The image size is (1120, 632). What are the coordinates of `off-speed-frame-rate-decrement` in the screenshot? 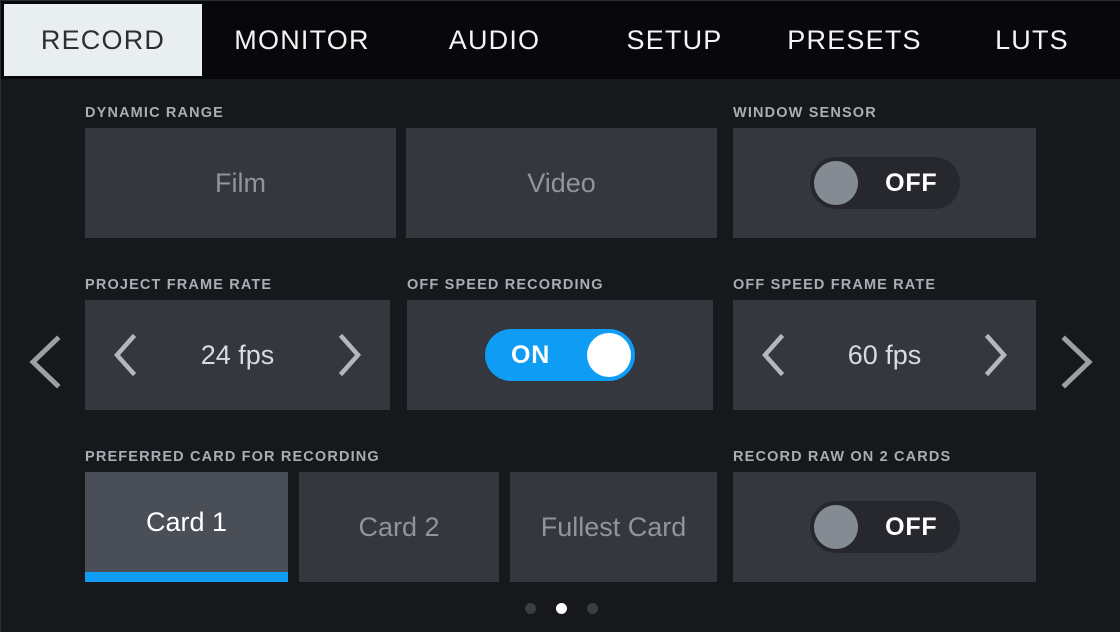 It's located at (774, 355).